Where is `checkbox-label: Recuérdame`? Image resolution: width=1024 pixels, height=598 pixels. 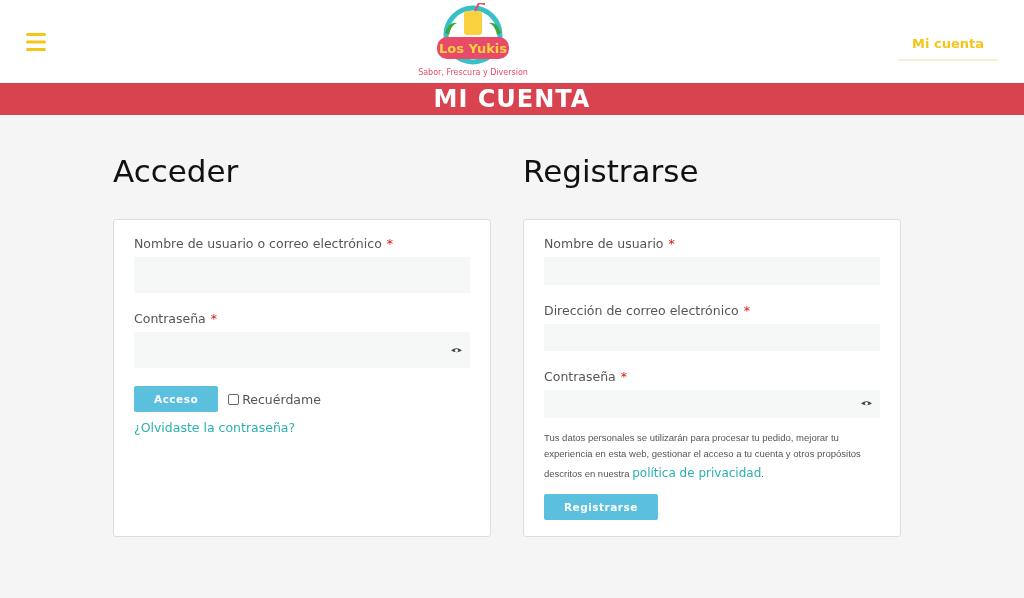
checkbox-label: Recuérdame is located at coordinates (281, 399).